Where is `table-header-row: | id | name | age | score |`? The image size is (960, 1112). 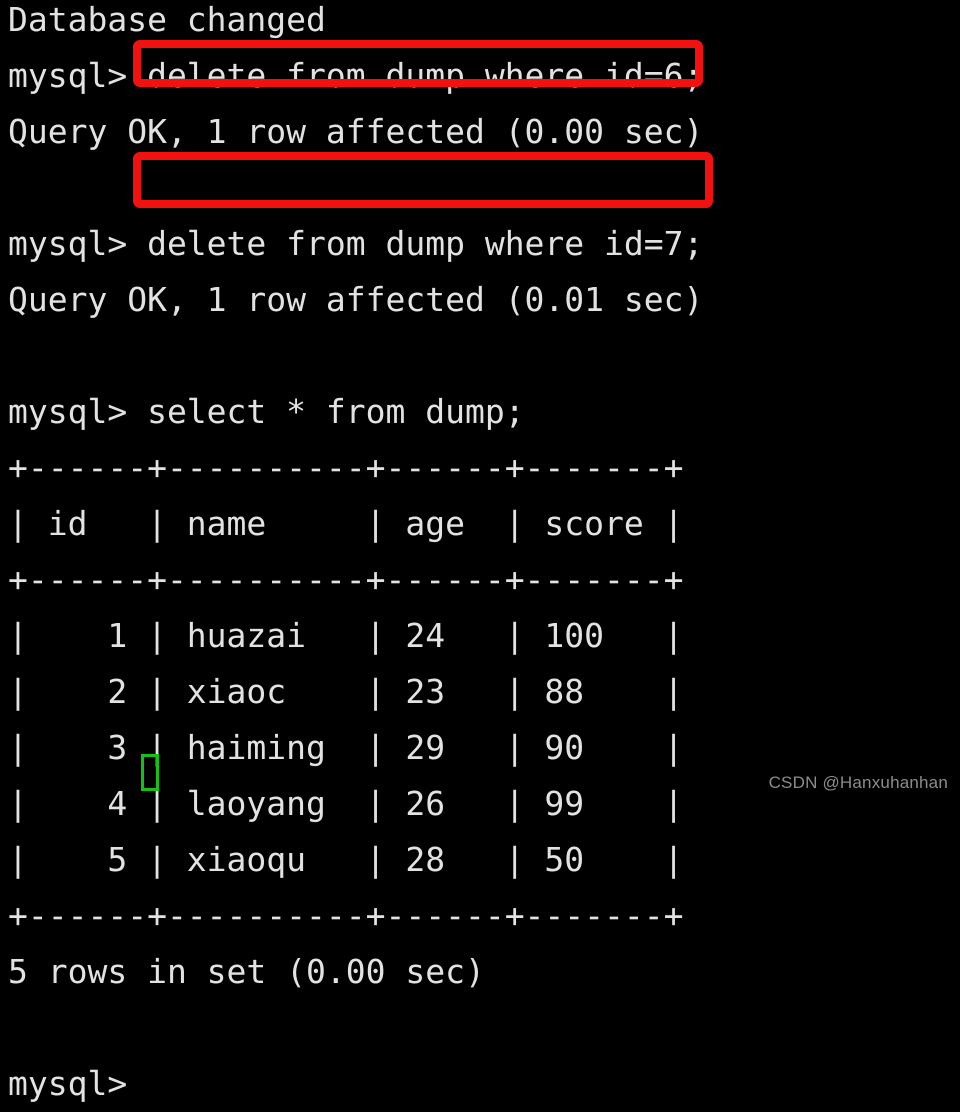
table-header-row: | id | name | age | score | is located at coordinates (346, 523).